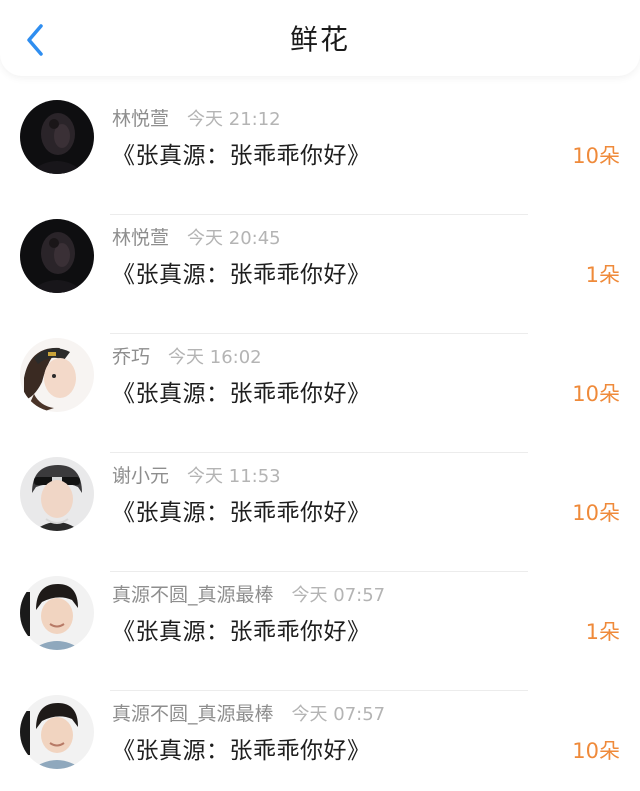 Image resolution: width=640 pixels, height=791 pixels. Describe the element at coordinates (234, 476) in the screenshot. I see `timestamp: 今天 11:53` at that location.